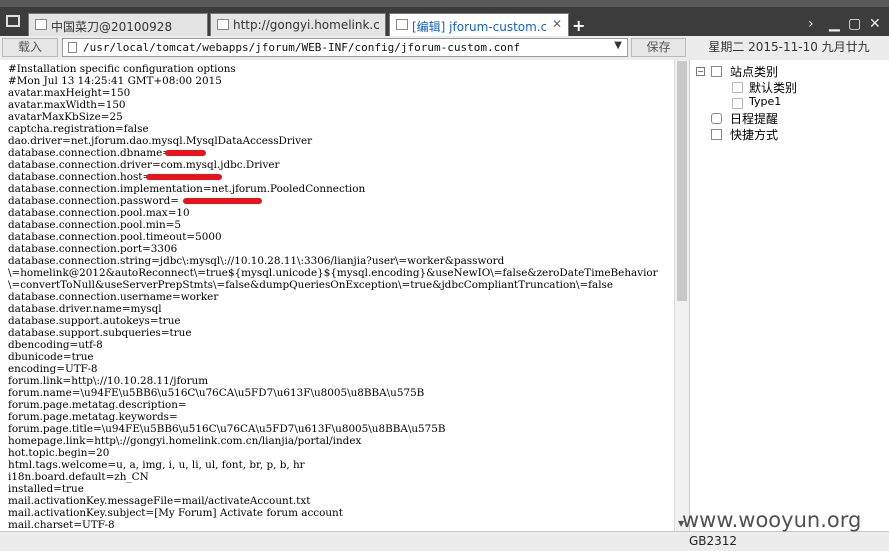 The image size is (889, 551). Describe the element at coordinates (754, 71) in the screenshot. I see `tree-item-site-category: 站点类别` at that location.